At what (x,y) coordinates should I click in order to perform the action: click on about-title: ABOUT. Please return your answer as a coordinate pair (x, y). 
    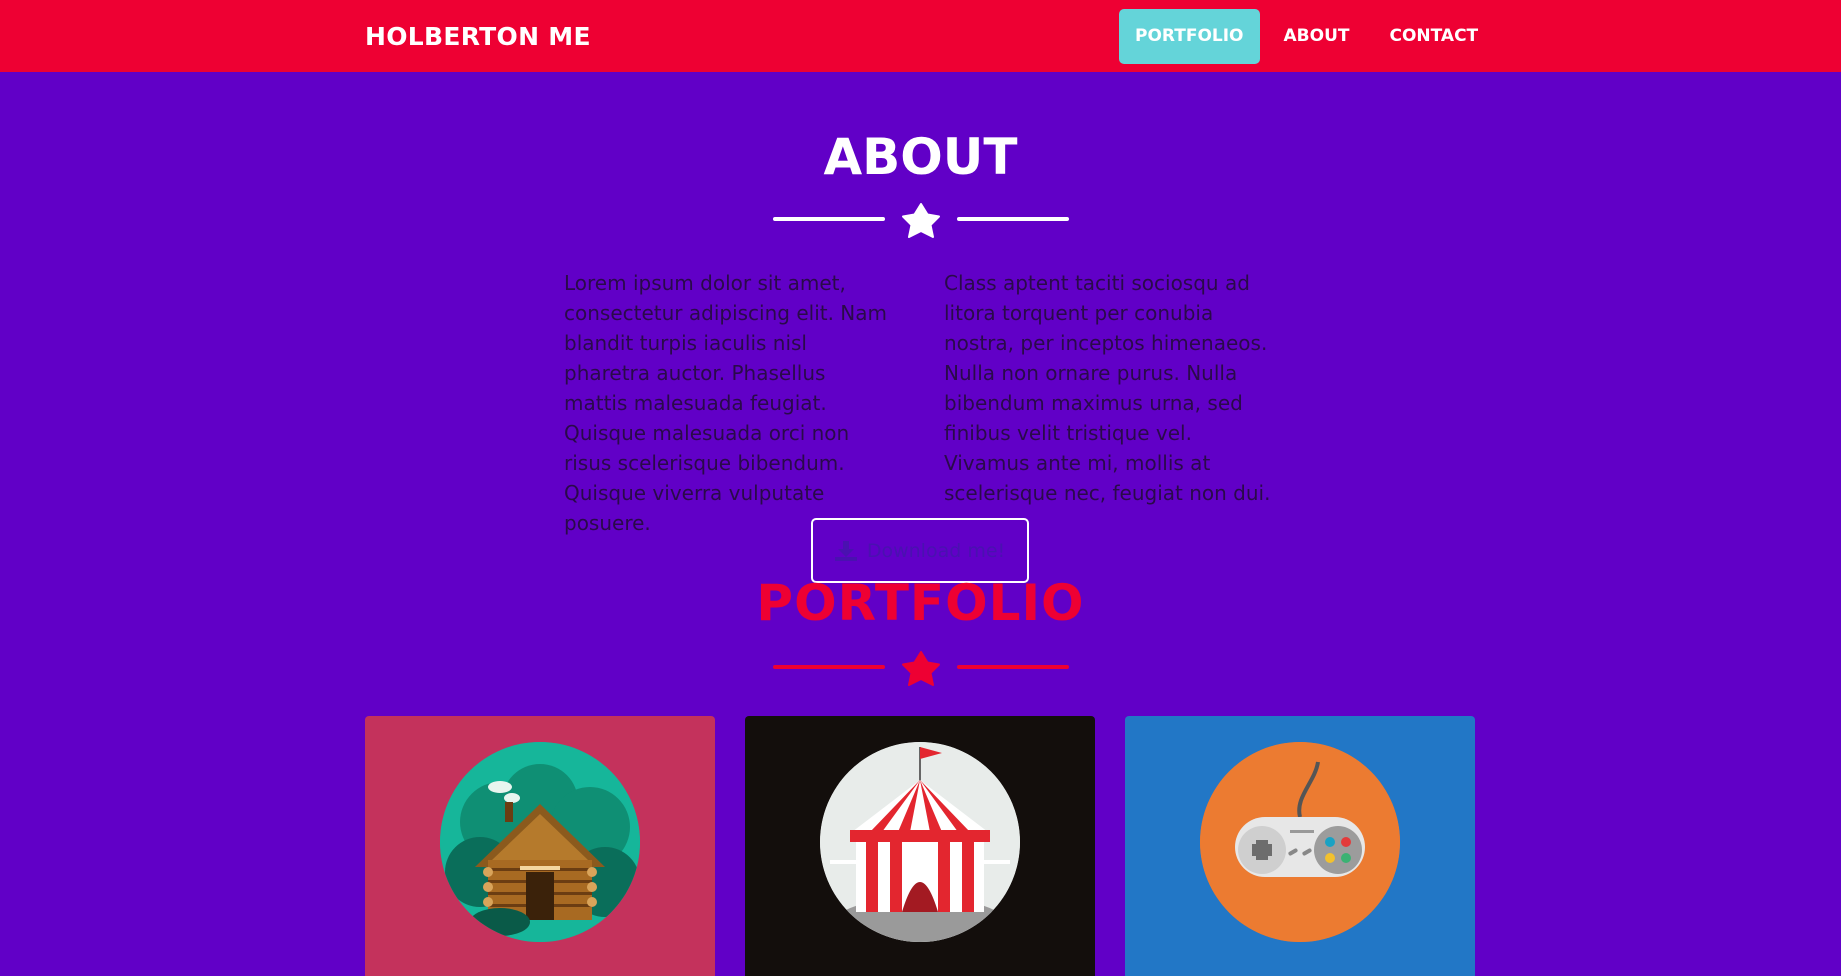
    Looking at the image, I should click on (920, 157).